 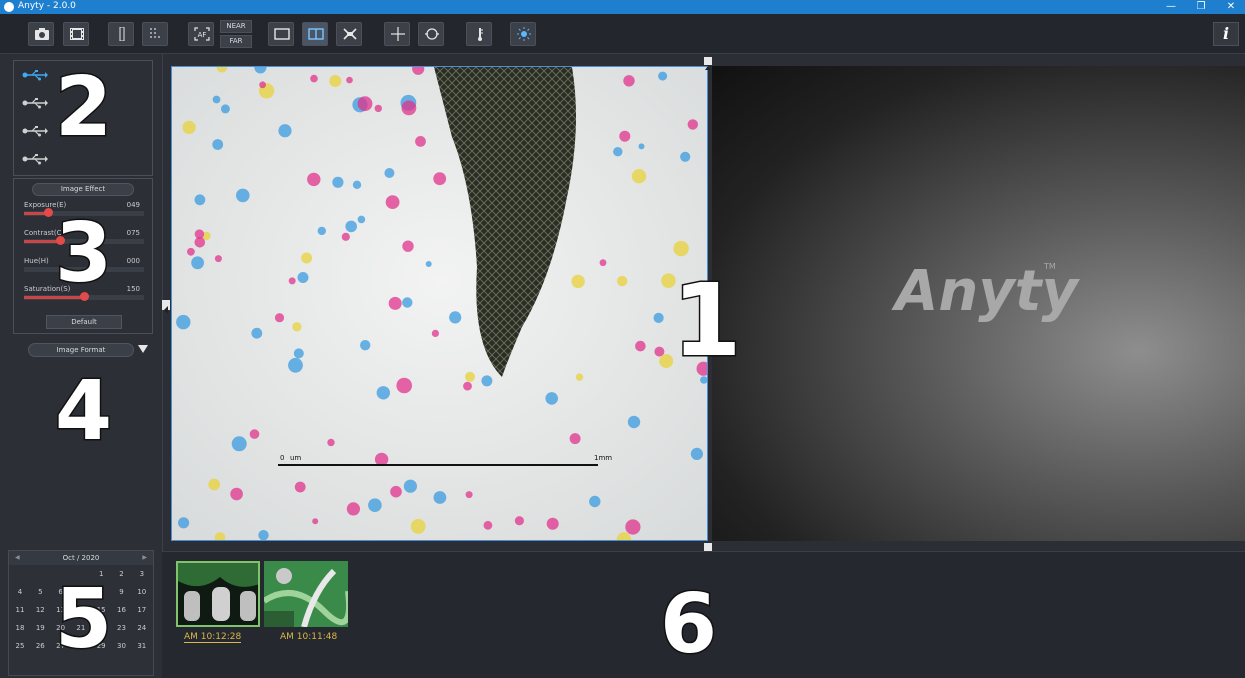 I want to click on calendar-day: 9, so click(x=122, y=592).